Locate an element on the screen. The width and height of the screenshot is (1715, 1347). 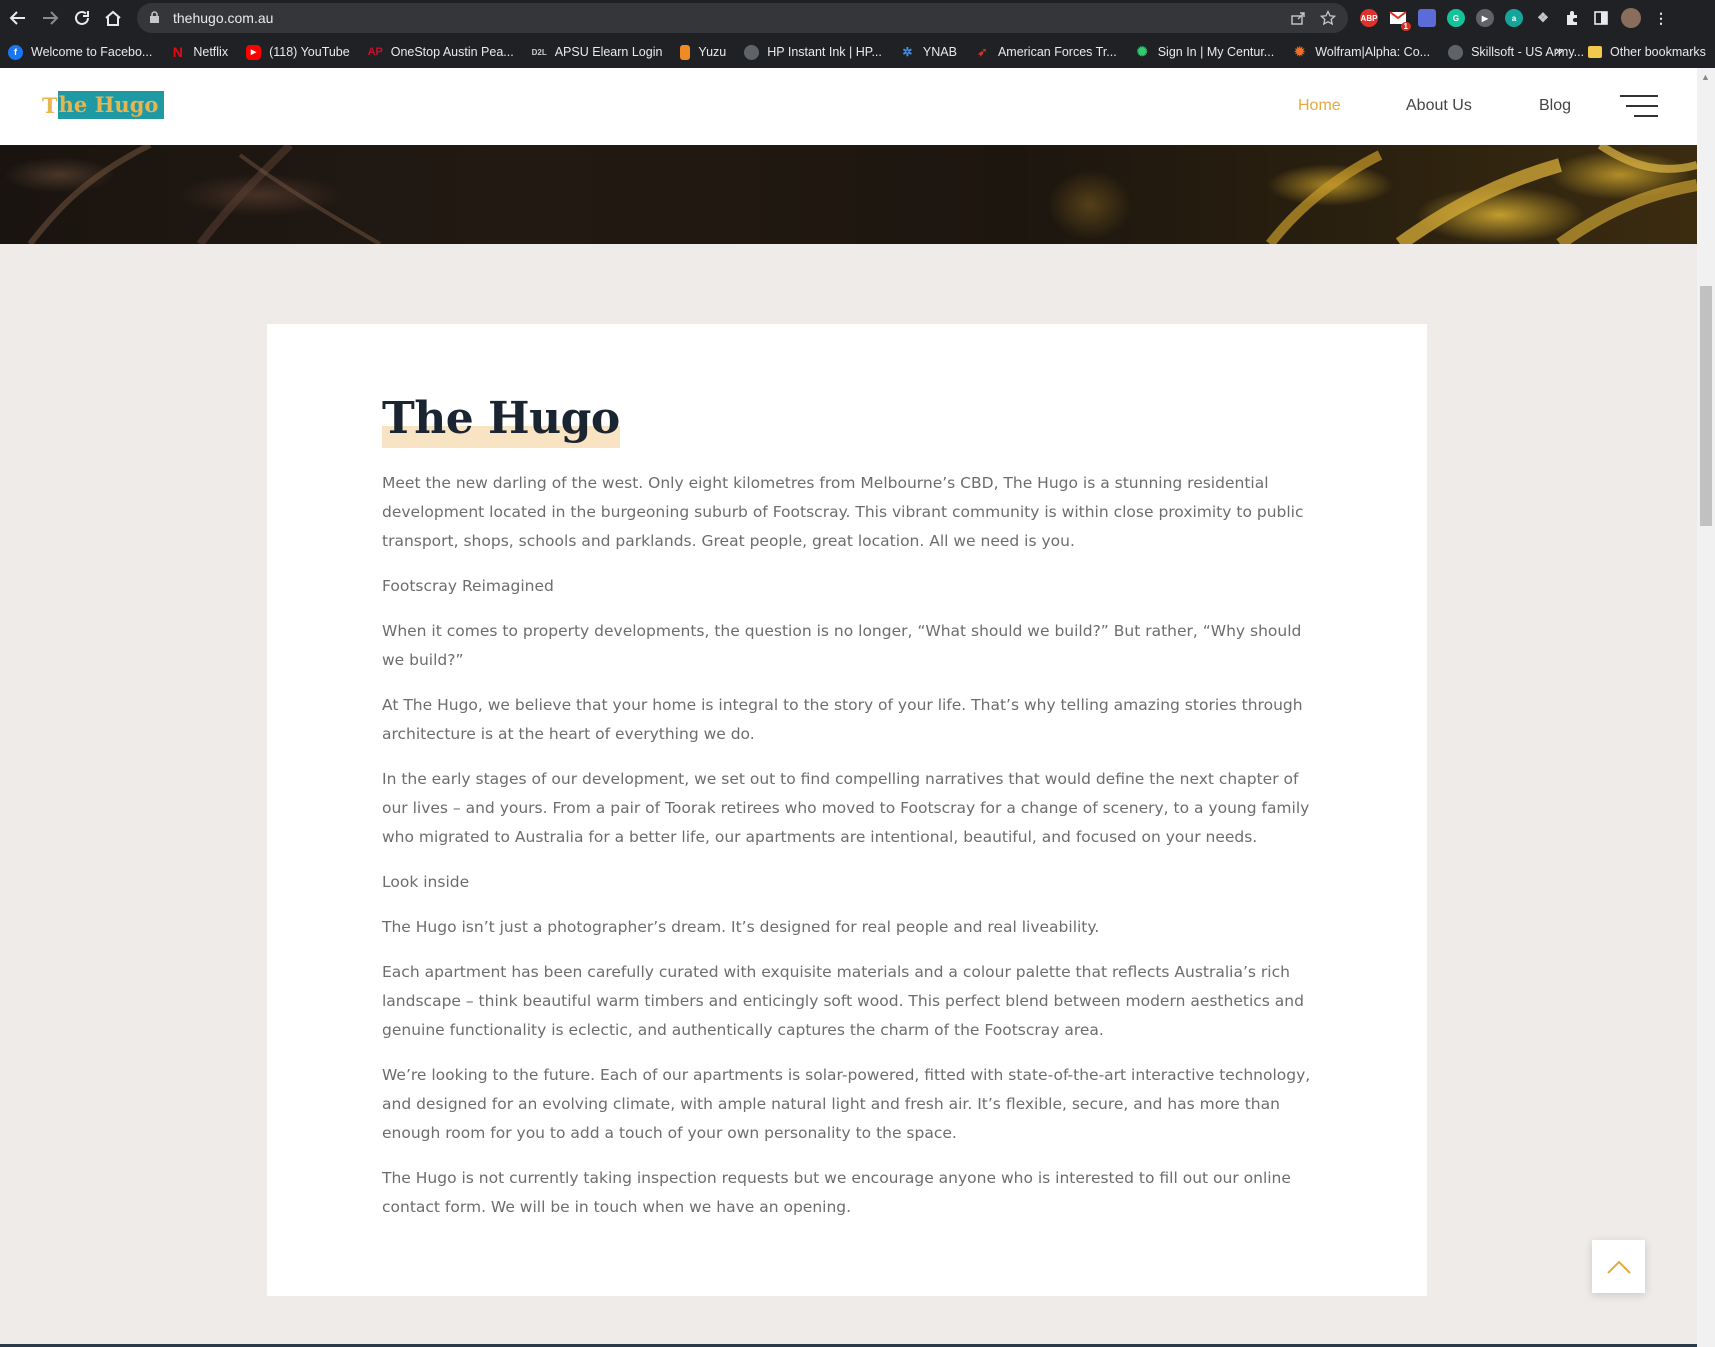
camera-icon is located at coordinates (1427, 18).